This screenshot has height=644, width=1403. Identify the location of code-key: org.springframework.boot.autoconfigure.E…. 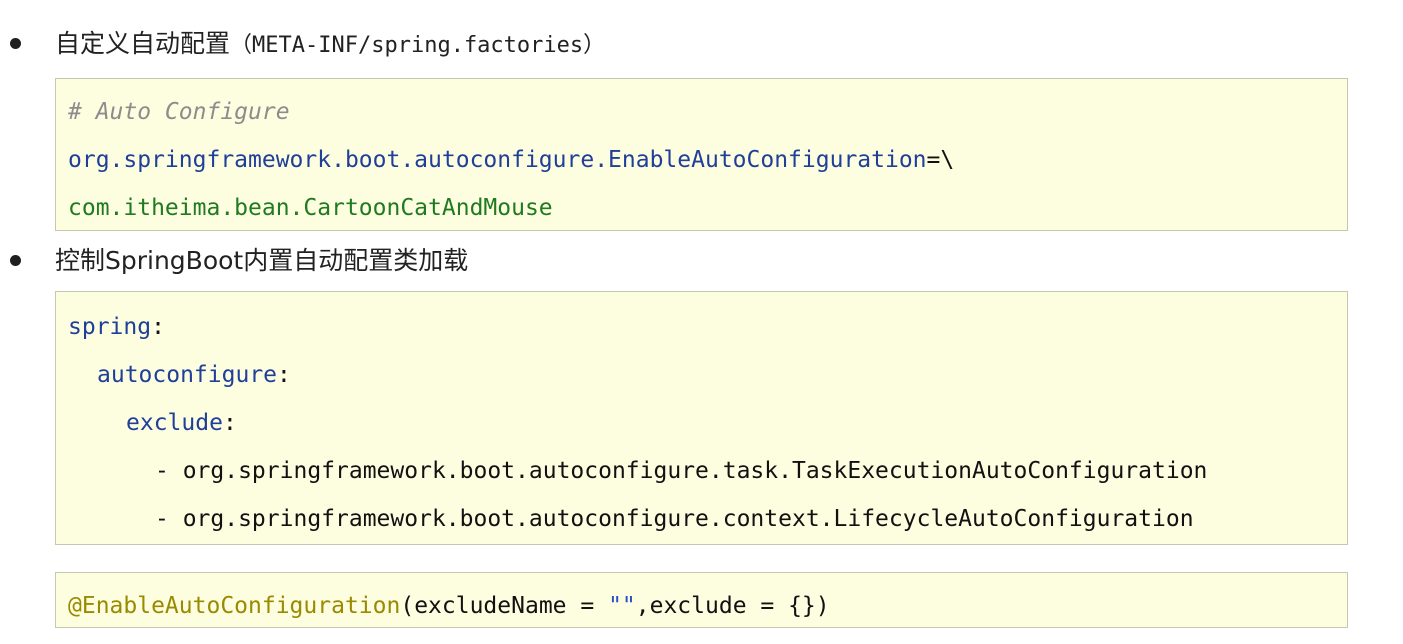
(497, 160).